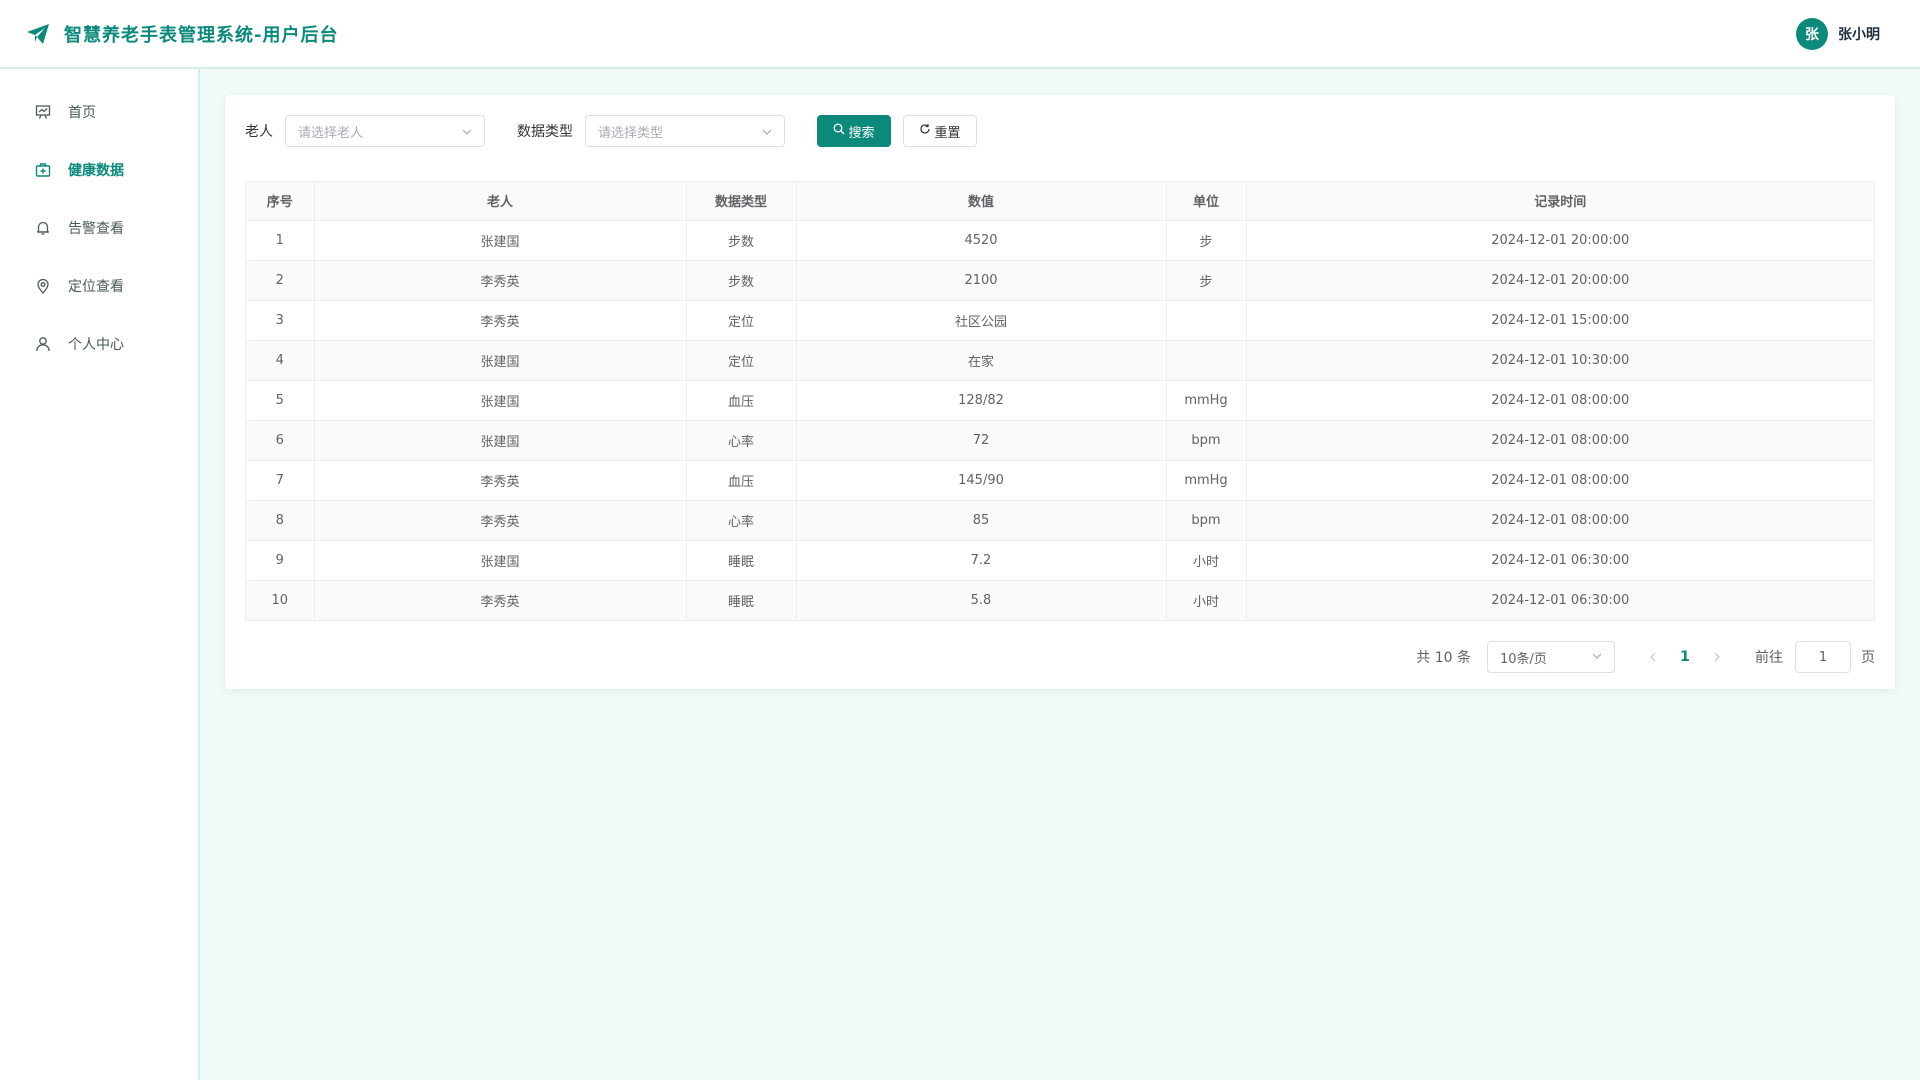 The width and height of the screenshot is (1920, 1080). I want to click on cell-index: 1, so click(280, 240).